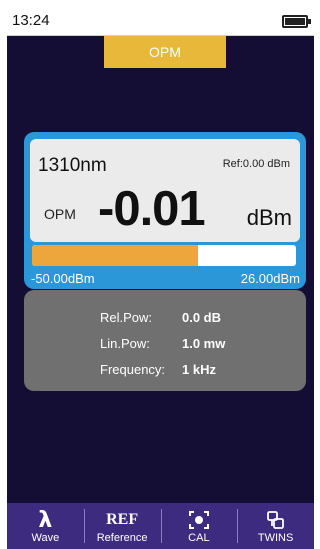  I want to click on info-row-lin-pow: Lin.Pow: 1.0 mw, so click(165, 345).